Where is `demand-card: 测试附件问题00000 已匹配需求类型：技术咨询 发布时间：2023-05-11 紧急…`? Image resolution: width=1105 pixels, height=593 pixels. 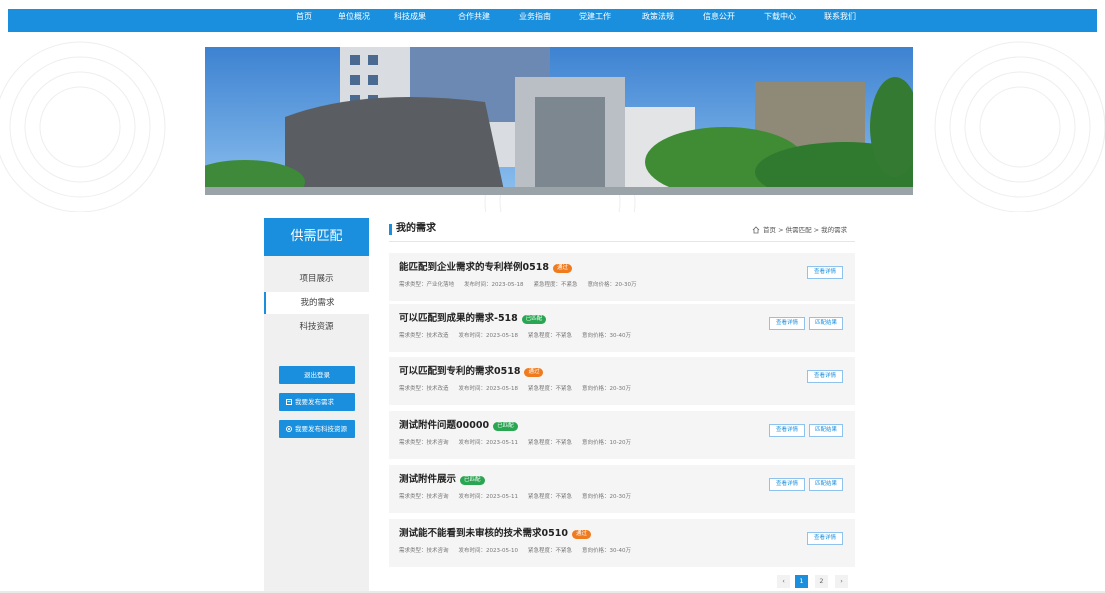
demand-card: 测试附件问题00000 已匹配需求类型：技术咨询 发布时间：2023-05-11 紧急… is located at coordinates (622, 435).